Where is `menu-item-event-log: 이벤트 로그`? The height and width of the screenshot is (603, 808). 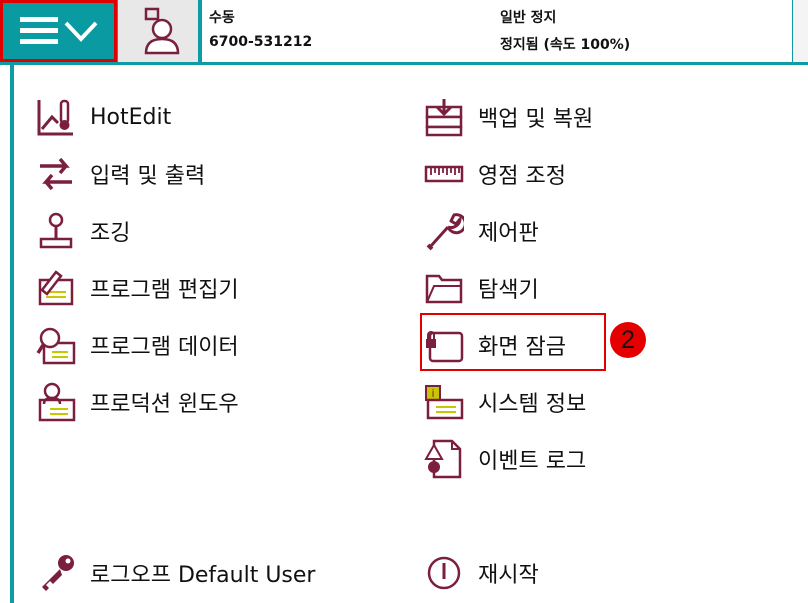
menu-item-event-log: 이벤트 로그 is located at coordinates (505, 459).